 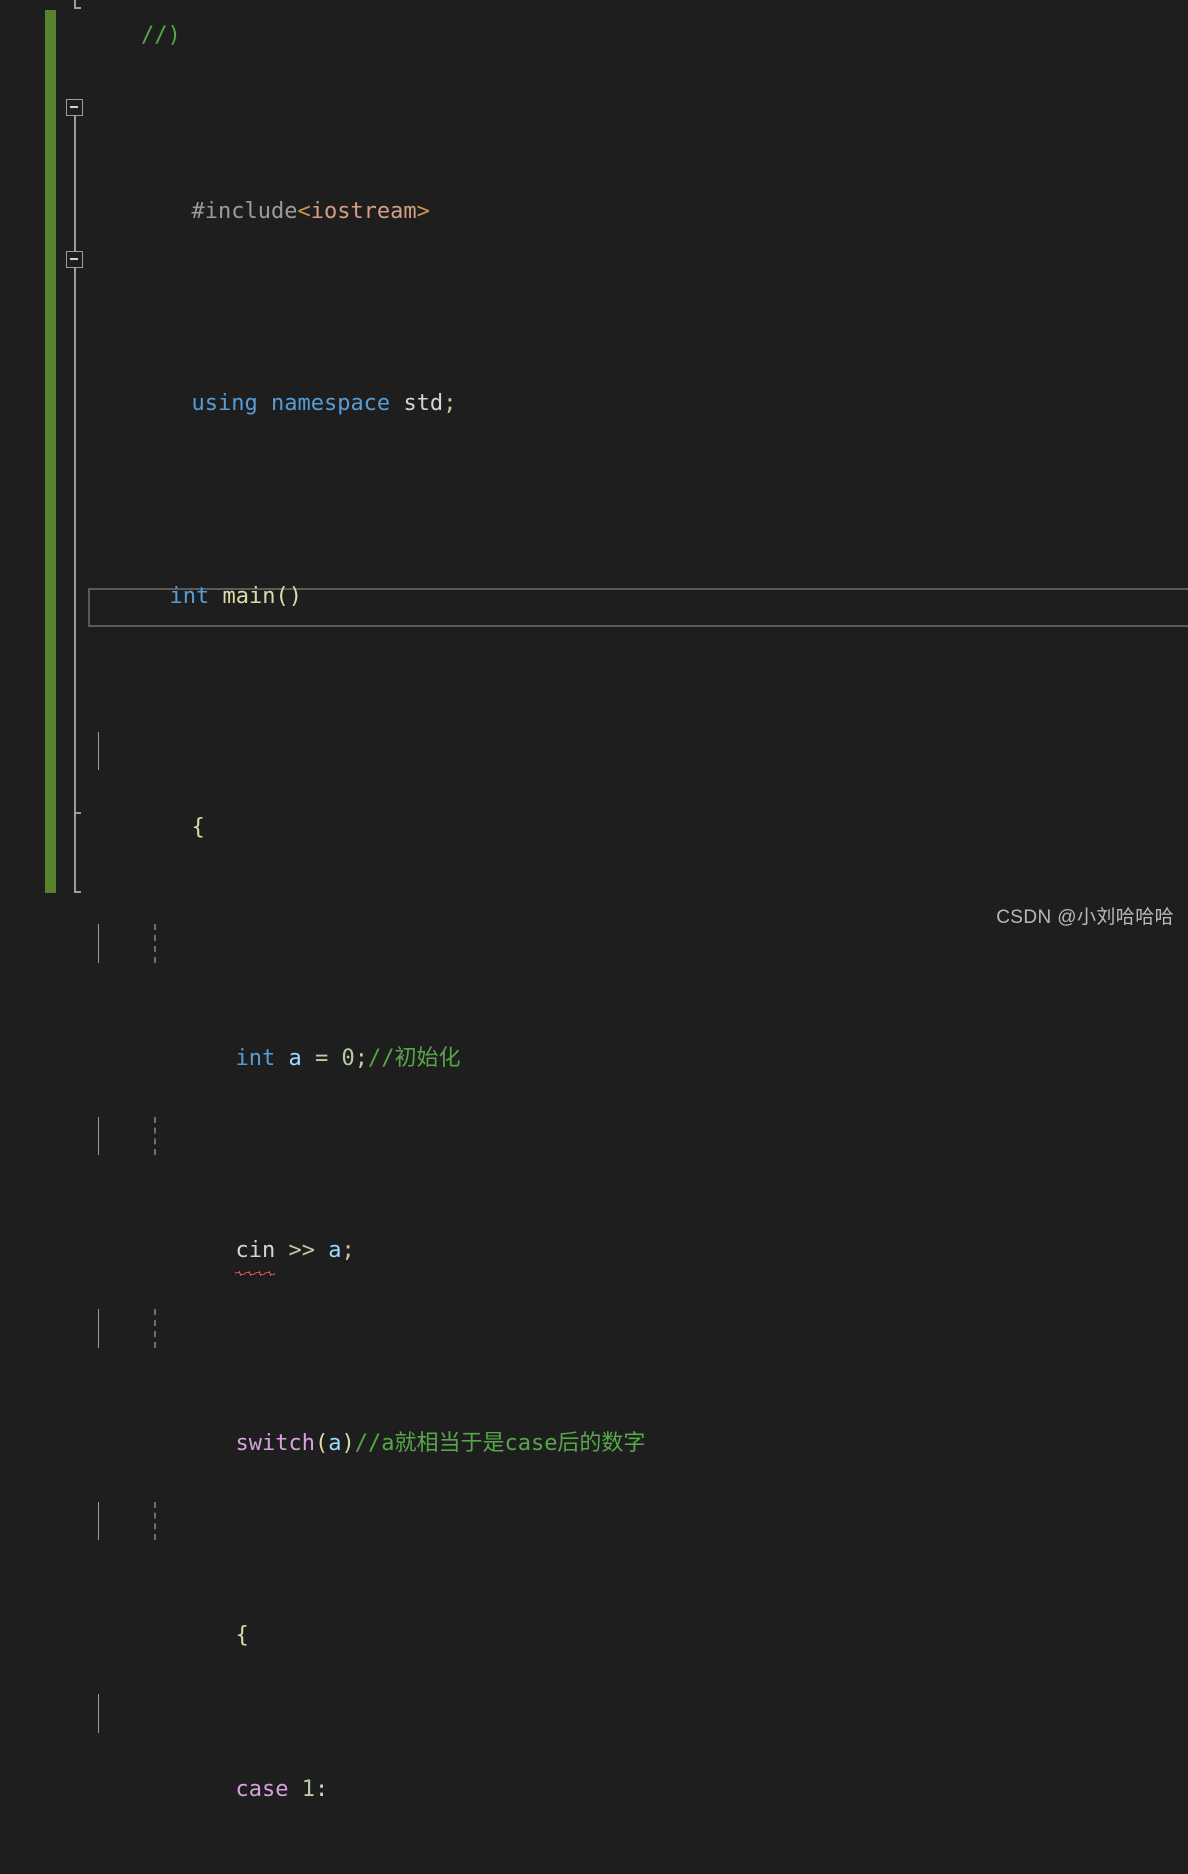 I want to click on token-colon-1: :, so click(x=321, y=1789).